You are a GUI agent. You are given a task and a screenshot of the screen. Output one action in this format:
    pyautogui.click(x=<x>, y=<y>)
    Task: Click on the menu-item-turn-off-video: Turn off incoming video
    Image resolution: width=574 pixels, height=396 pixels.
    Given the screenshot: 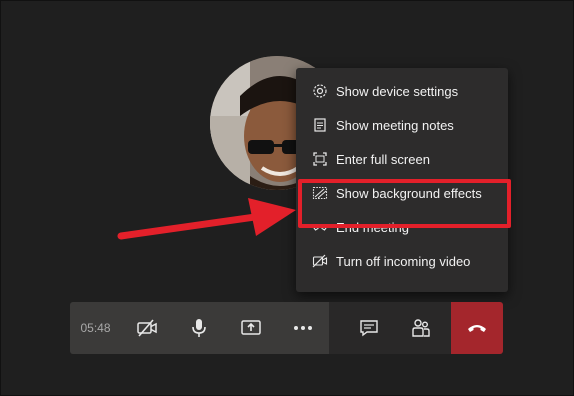 What is the action you would take?
    pyautogui.click(x=402, y=261)
    